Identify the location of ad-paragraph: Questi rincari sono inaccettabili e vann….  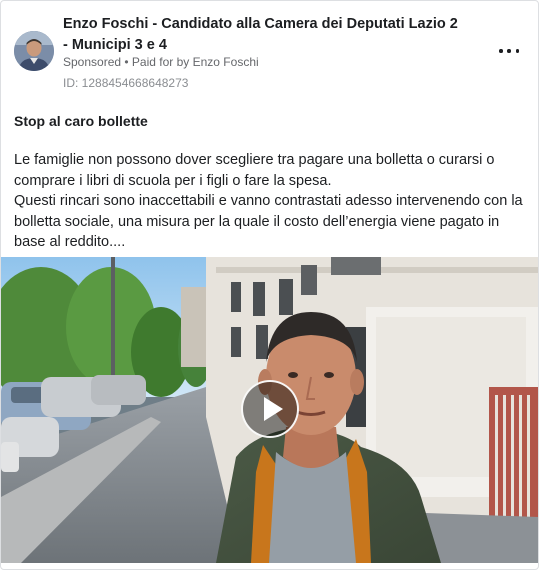
(268, 221).